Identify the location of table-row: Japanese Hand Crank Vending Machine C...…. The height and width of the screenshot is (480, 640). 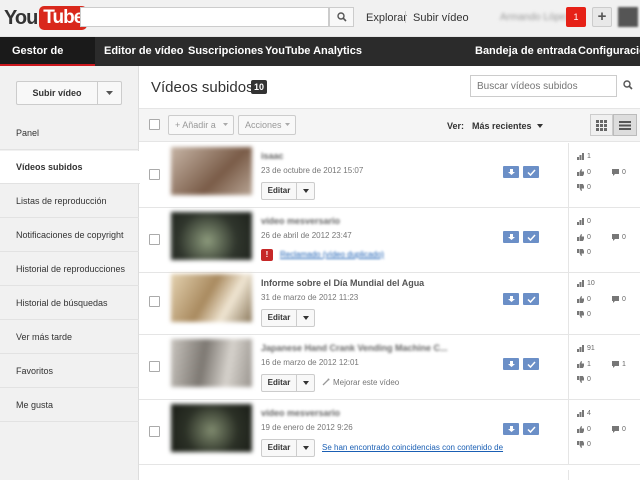
(389, 367).